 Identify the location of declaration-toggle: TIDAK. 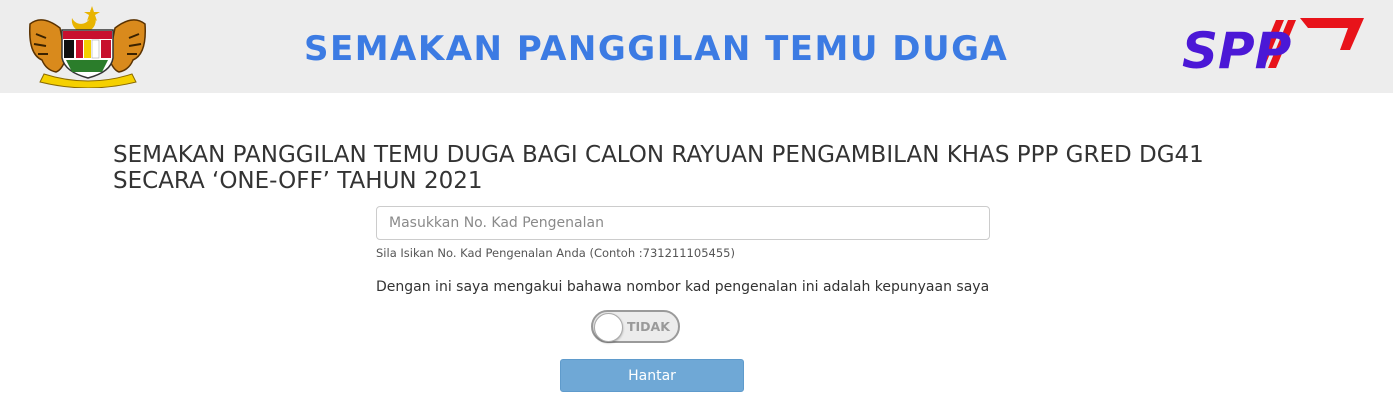
(635, 326).